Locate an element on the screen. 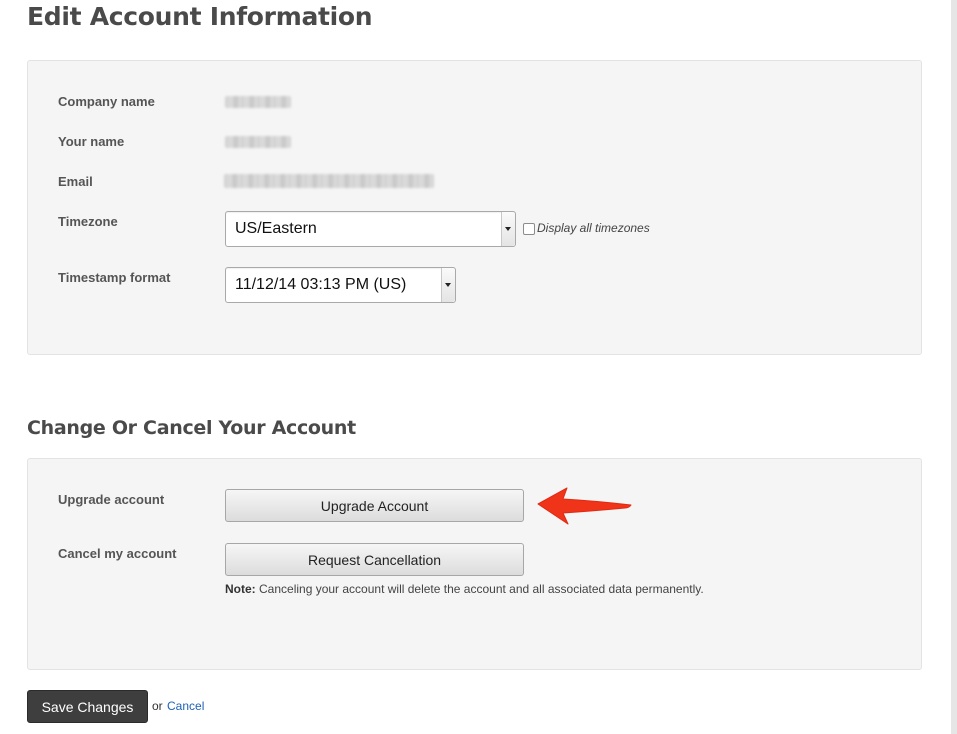 The image size is (957, 734). timestamp-format-select: 11/12/14 03:13 PM (US) is located at coordinates (340, 285).